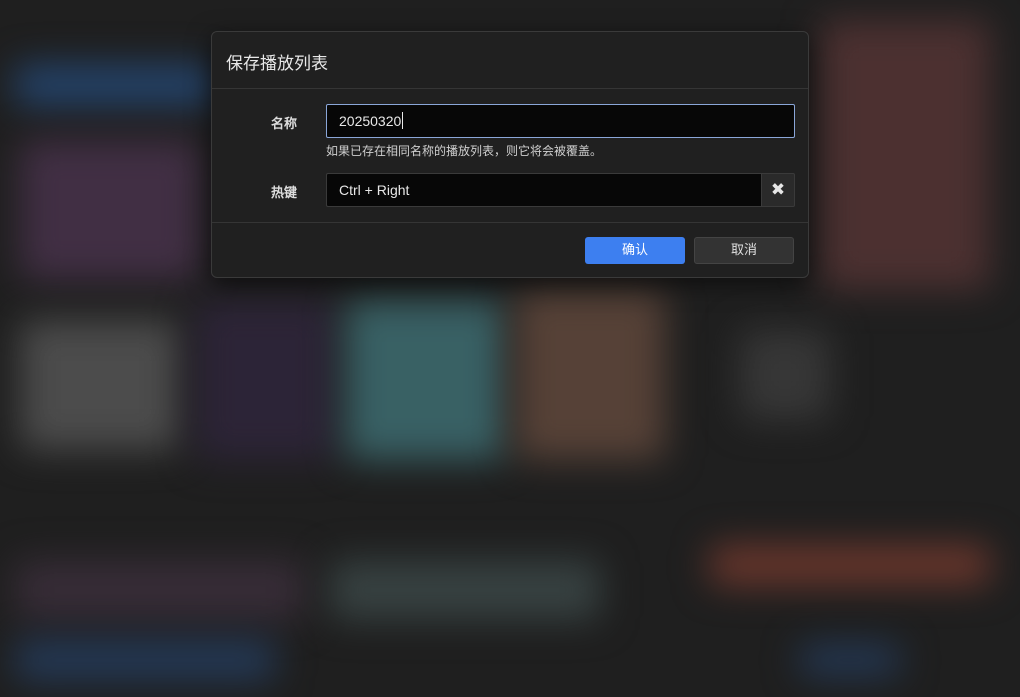 This screenshot has width=1020, height=697. I want to click on overwrite-hint: 如果已存在相同名称的播放列表，则它将会被覆盖。, so click(464, 151).